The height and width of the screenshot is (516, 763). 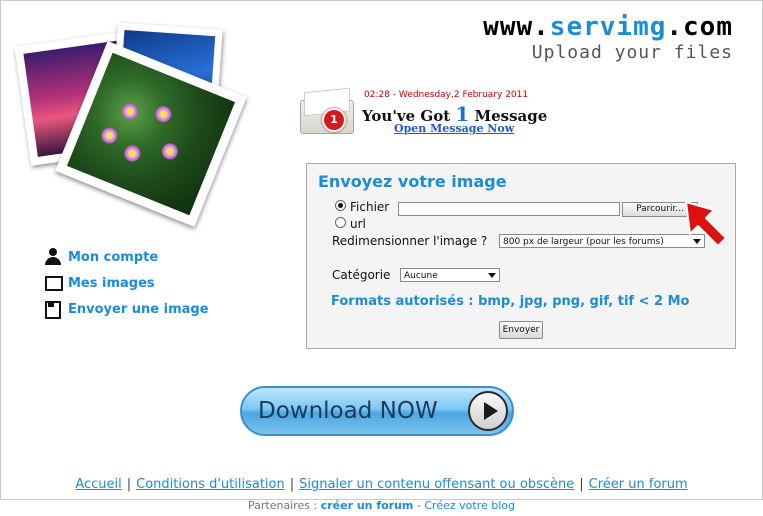 What do you see at coordinates (450, 275) in the screenshot?
I see `category-select: Aucune` at bounding box center [450, 275].